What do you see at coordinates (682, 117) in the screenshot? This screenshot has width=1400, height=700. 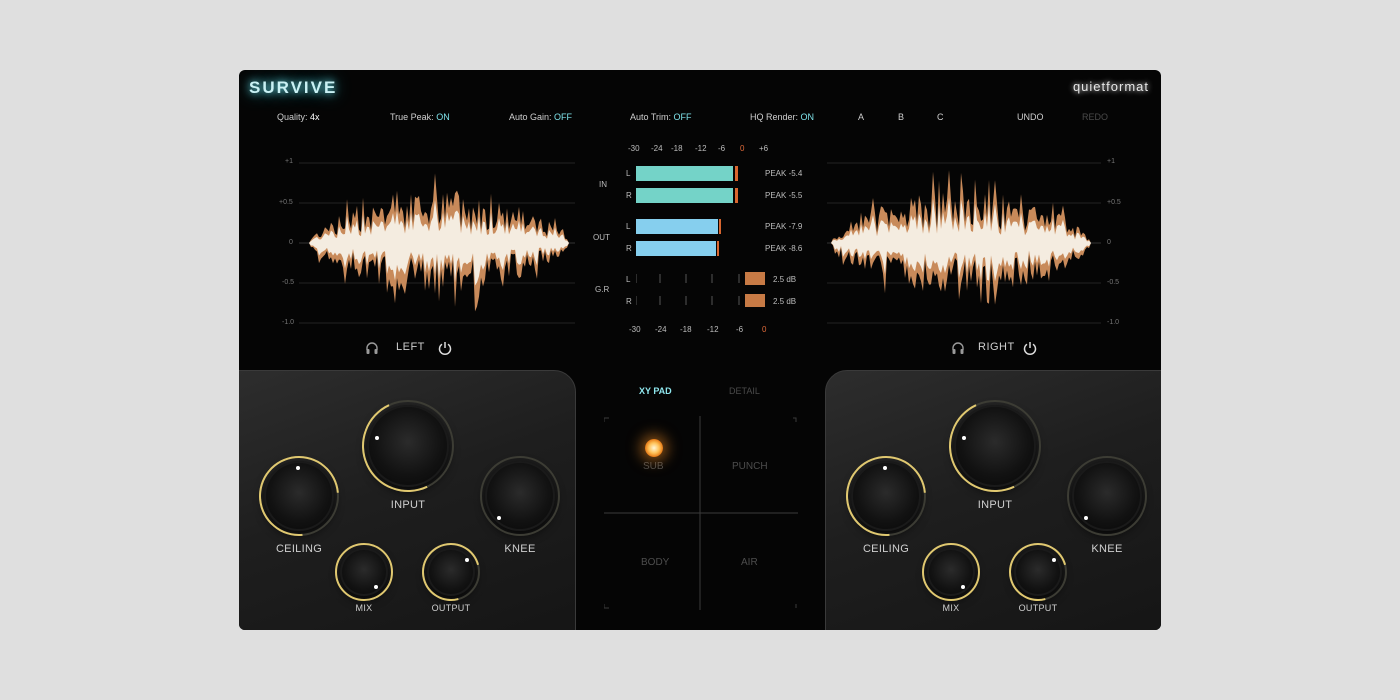 I see `auto-trim-value: OFF` at bounding box center [682, 117].